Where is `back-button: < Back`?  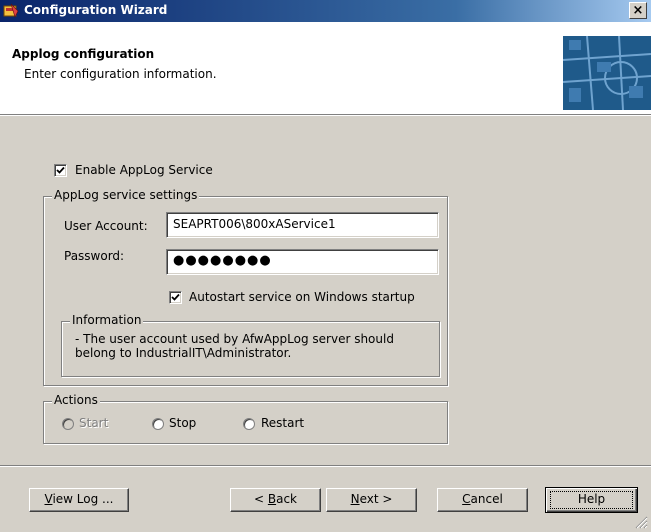
back-button: < Back is located at coordinates (275, 500).